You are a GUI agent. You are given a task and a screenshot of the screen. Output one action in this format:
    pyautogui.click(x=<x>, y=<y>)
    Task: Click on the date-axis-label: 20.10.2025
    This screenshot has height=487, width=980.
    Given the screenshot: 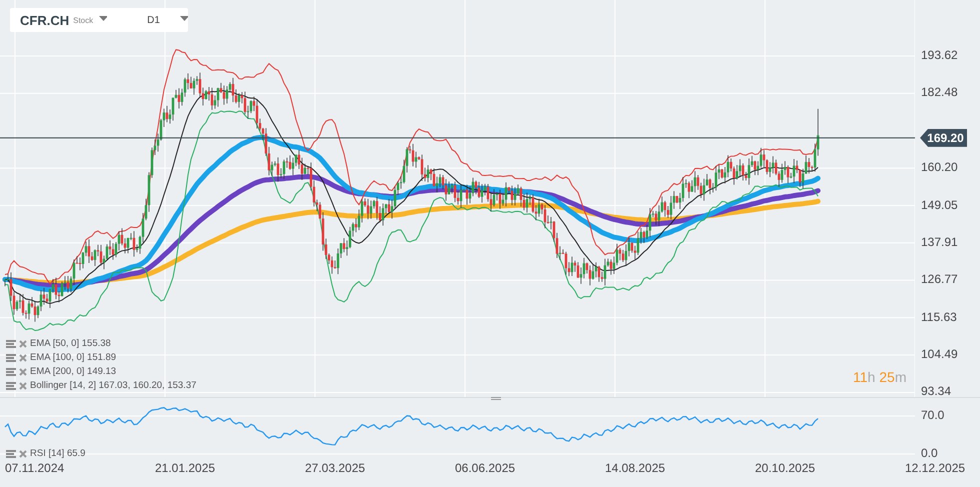 What is the action you would take?
    pyautogui.click(x=785, y=468)
    